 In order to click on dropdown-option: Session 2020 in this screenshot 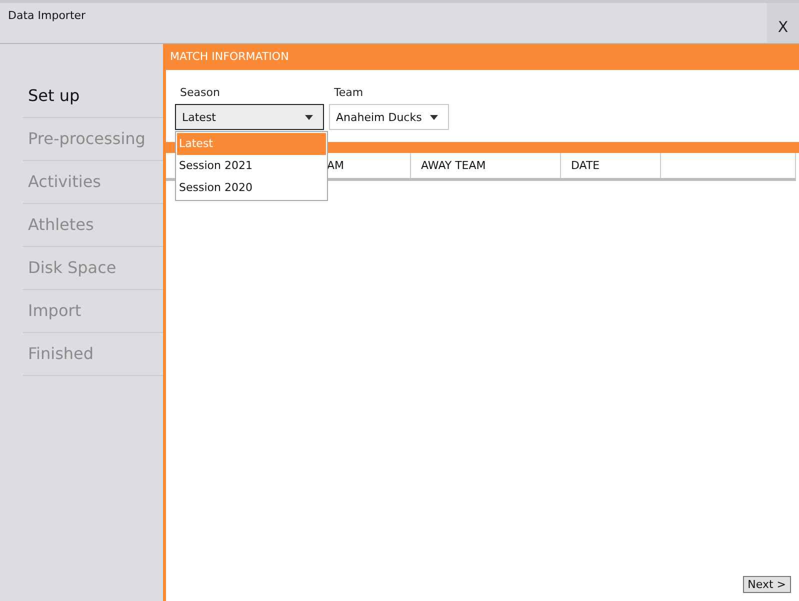, I will do `click(251, 188)`.